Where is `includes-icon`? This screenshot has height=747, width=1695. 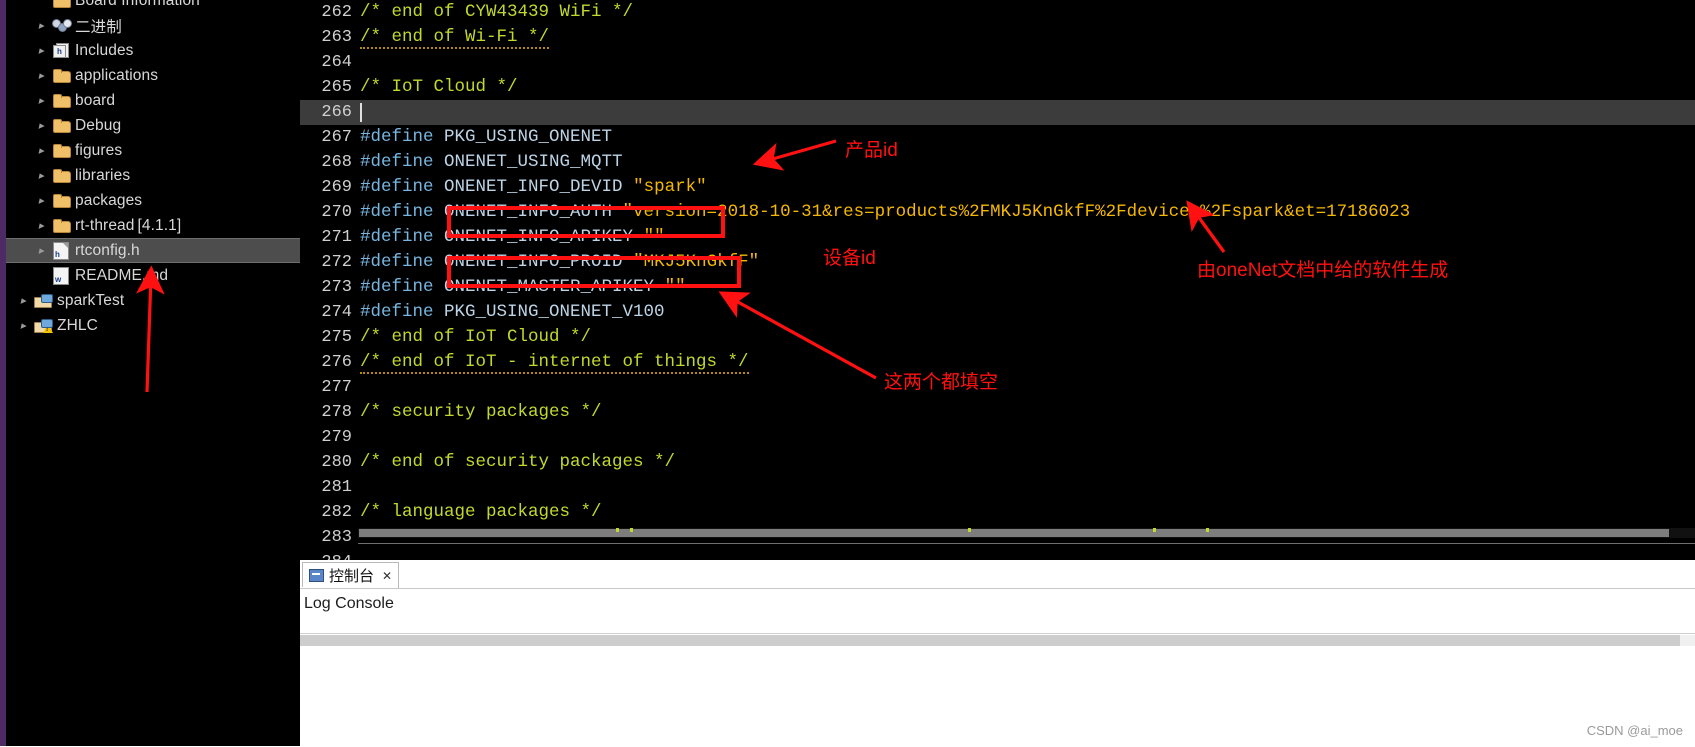 includes-icon is located at coordinates (61, 50).